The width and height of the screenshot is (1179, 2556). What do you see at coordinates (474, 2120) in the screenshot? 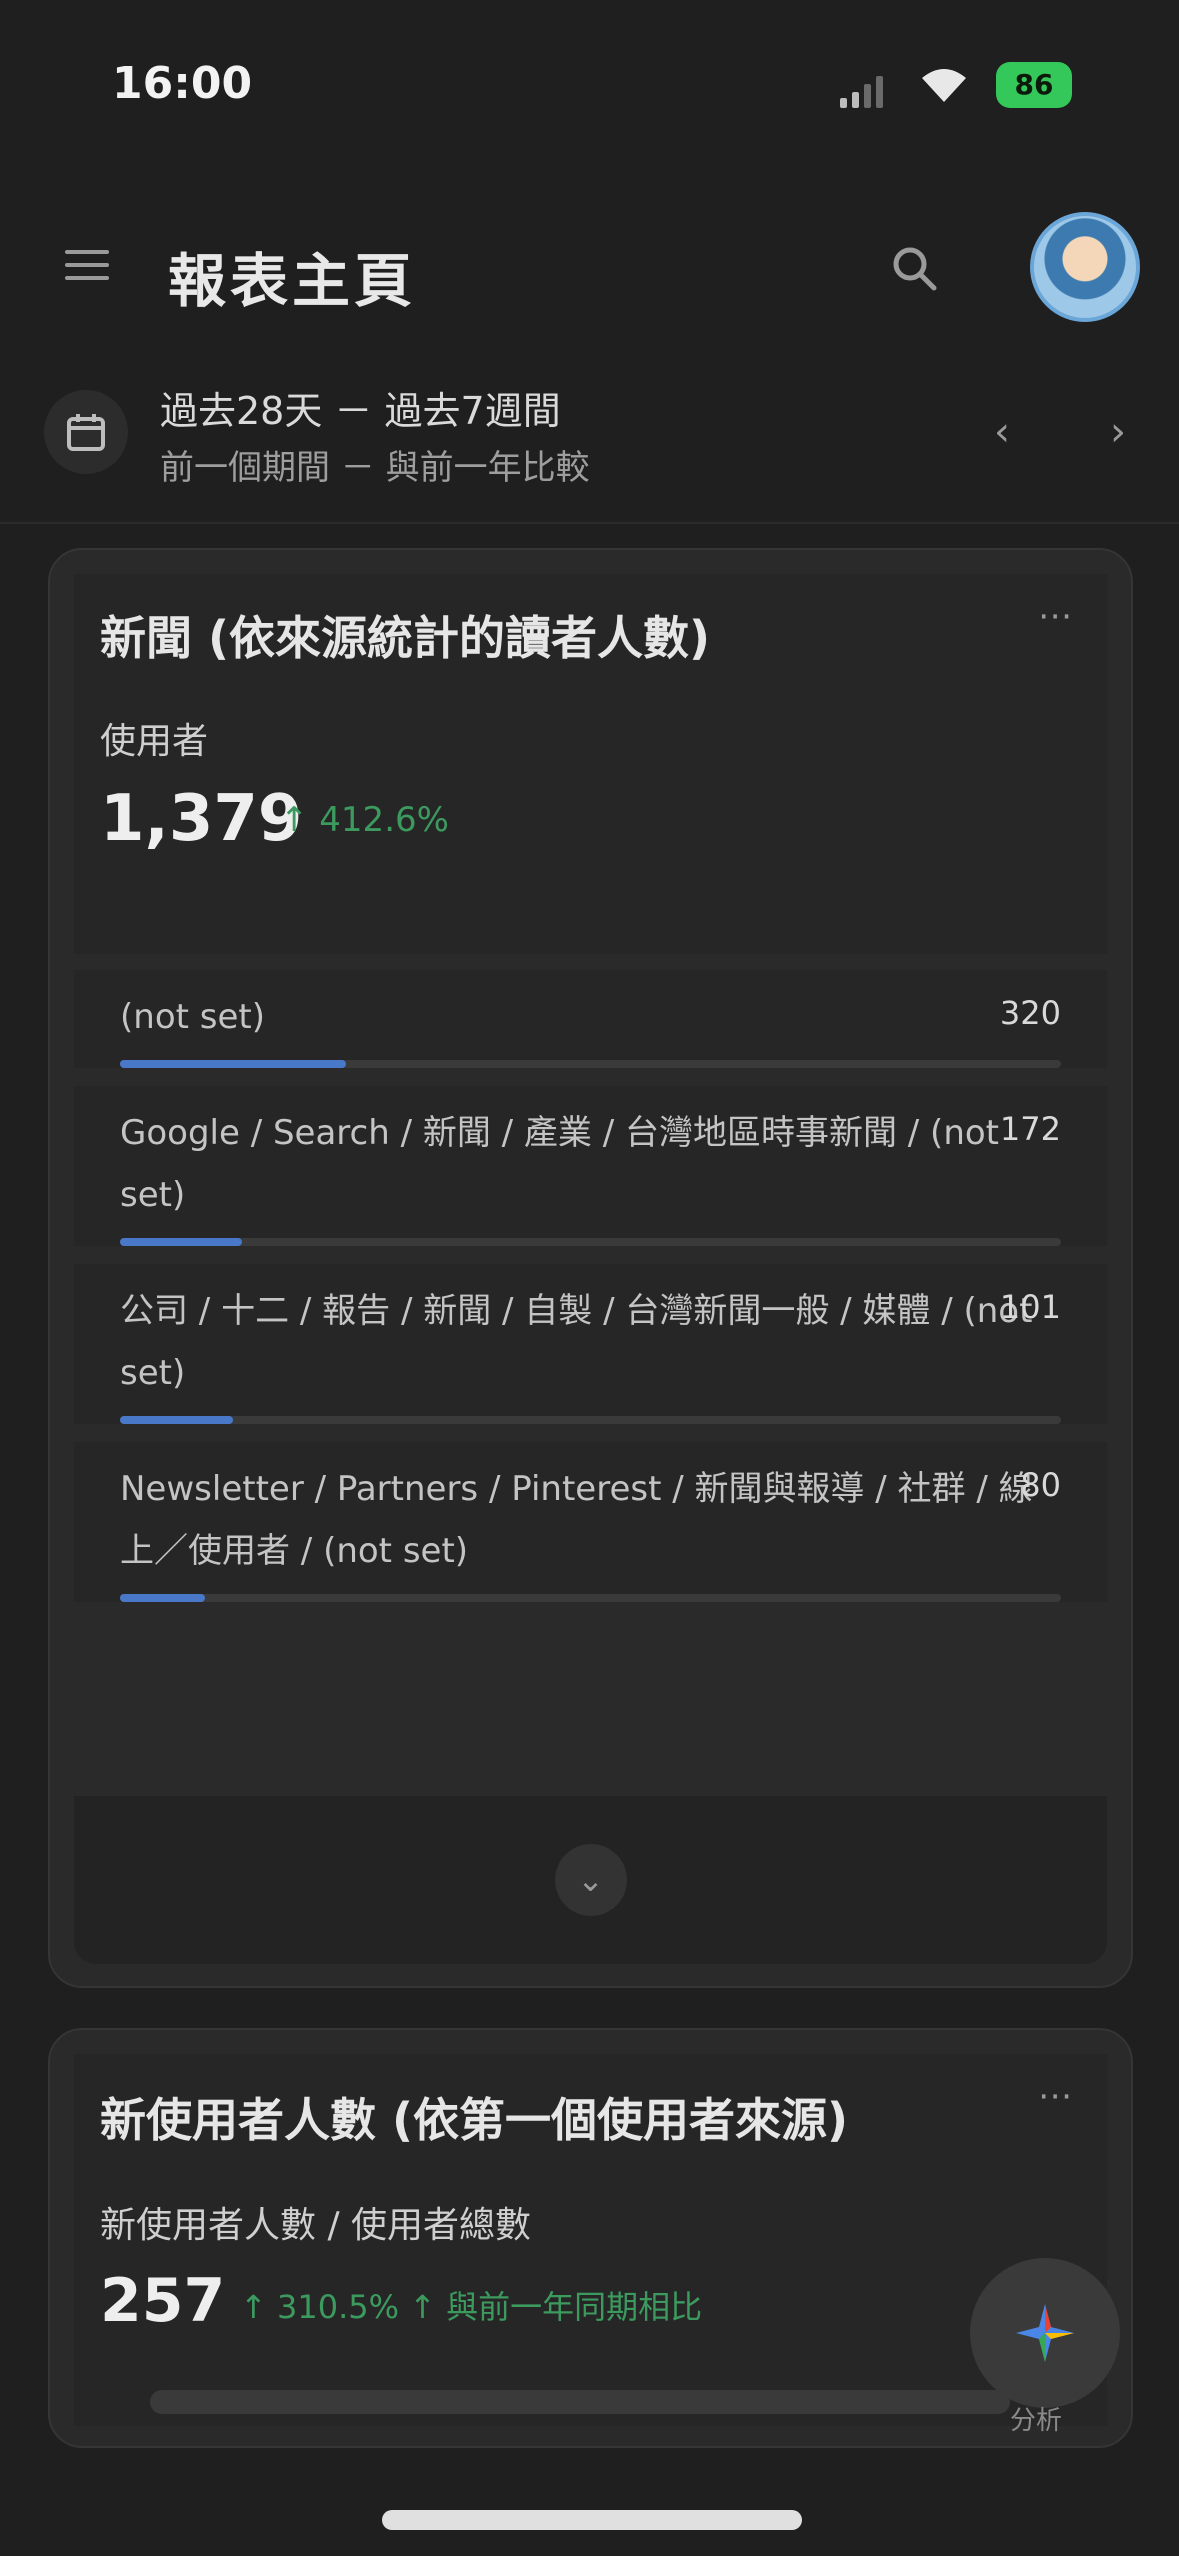
I see `card-title: 新使用者人數 (依第一個使用者來源)` at bounding box center [474, 2120].